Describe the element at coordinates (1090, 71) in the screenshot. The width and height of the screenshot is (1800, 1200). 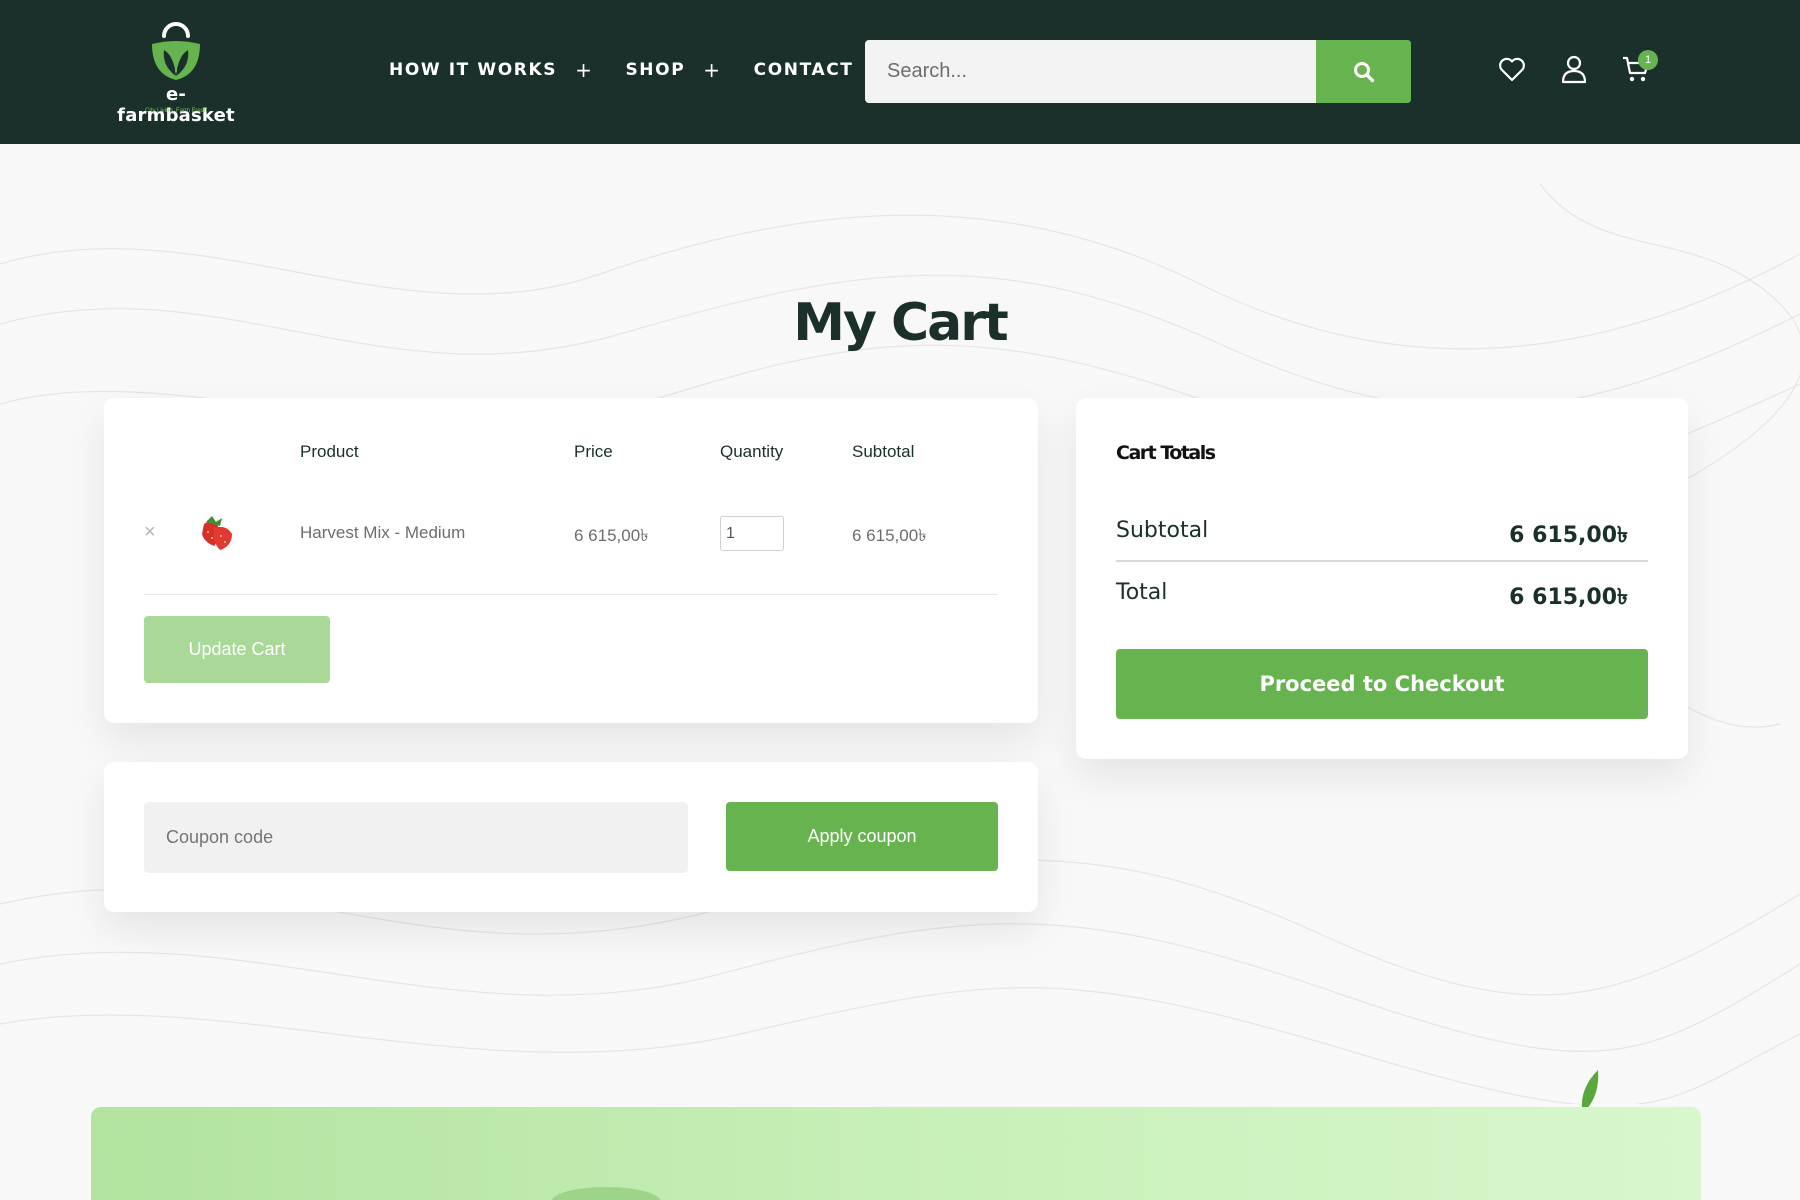
I see `search-input` at that location.